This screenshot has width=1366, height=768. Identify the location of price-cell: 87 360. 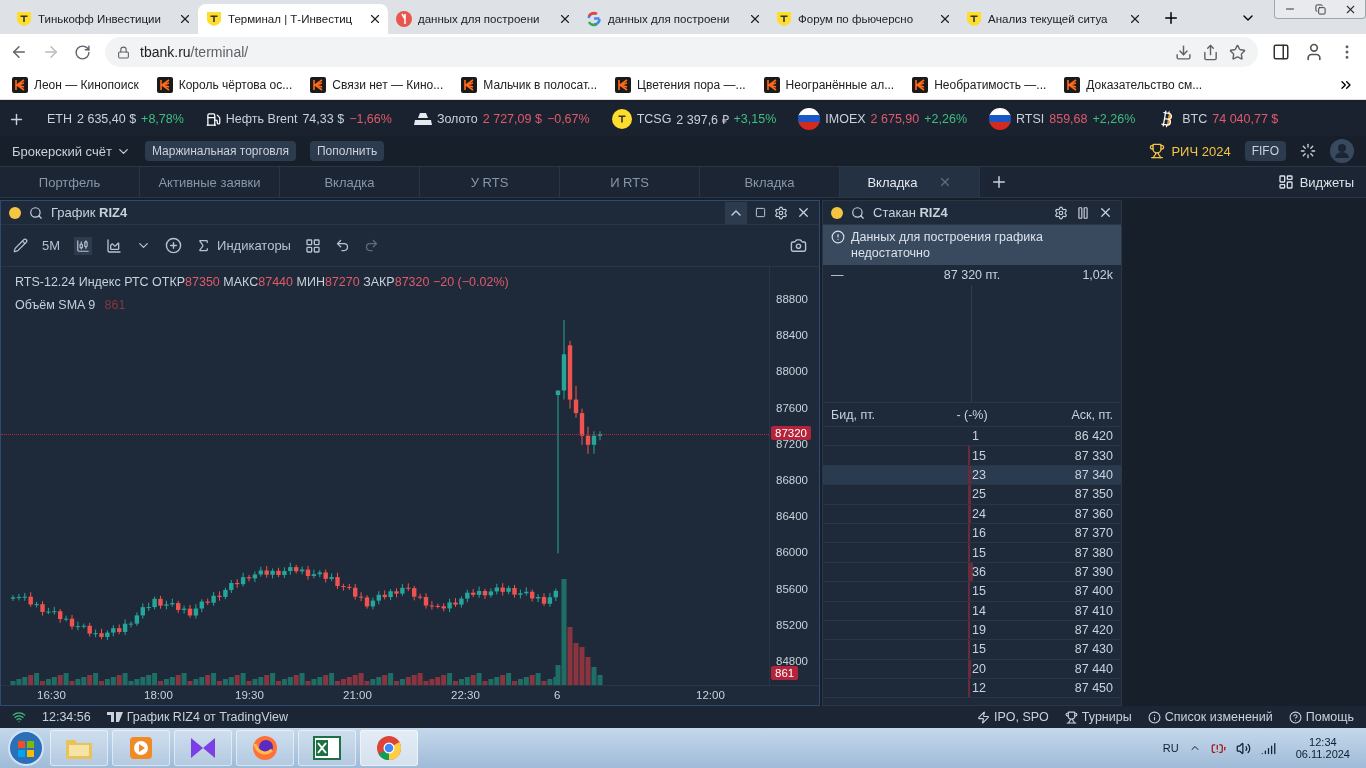
(1093, 513).